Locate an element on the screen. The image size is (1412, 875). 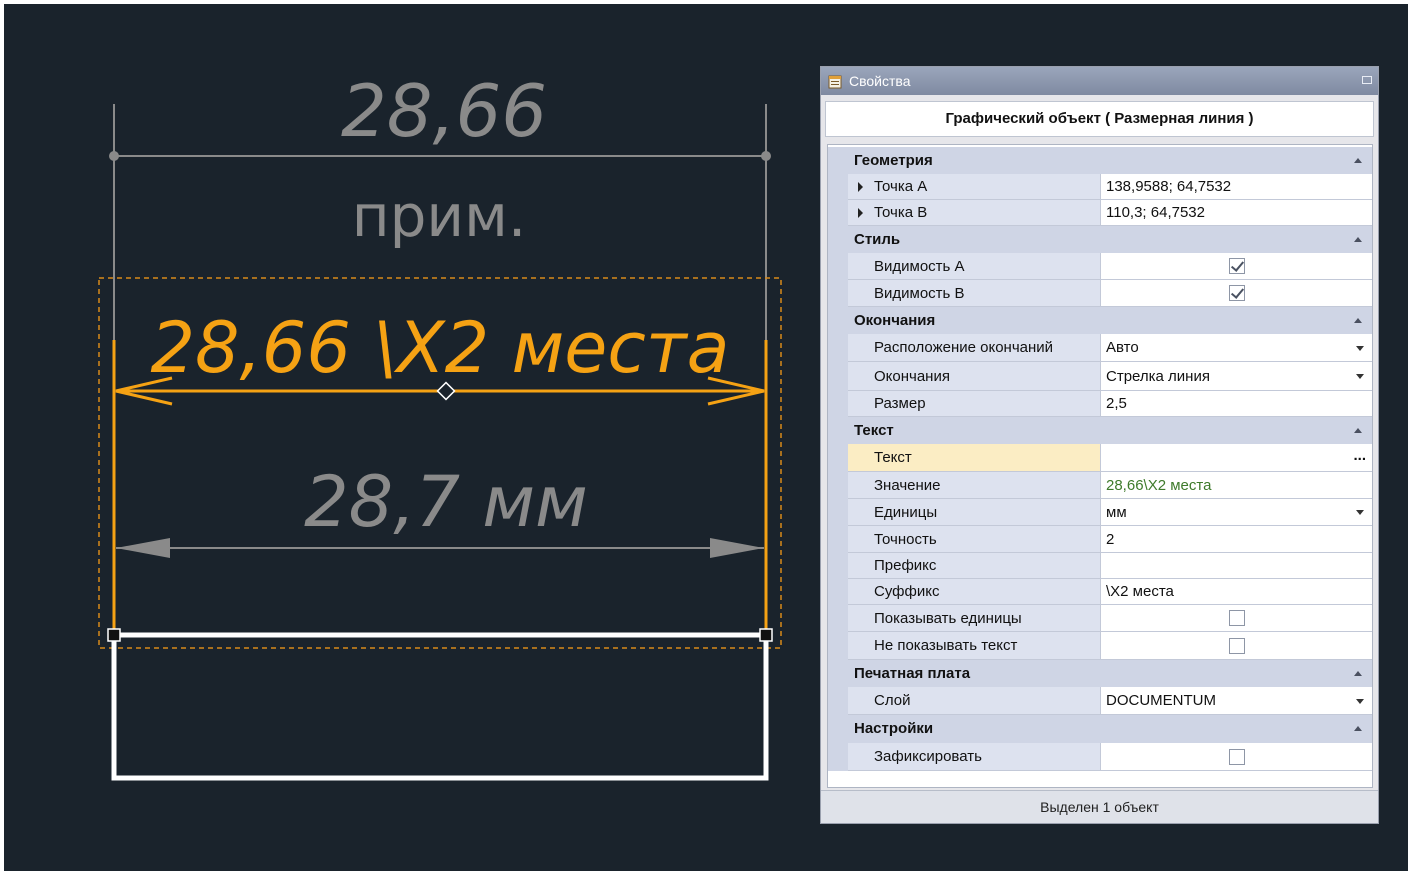
category-pcb: Печатная плата is located at coordinates (1100, 673).